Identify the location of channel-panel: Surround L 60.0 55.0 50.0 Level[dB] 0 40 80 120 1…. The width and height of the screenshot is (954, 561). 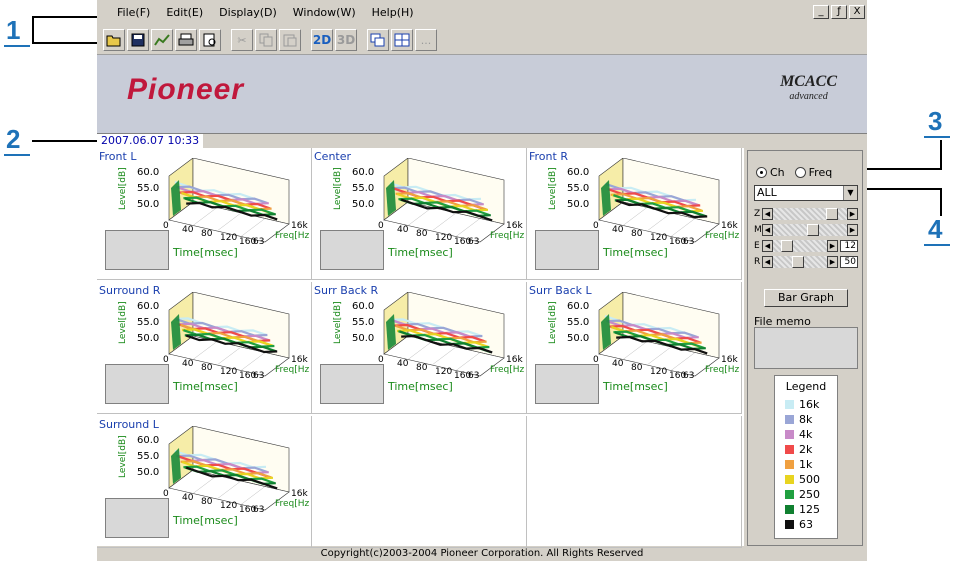
(204, 482).